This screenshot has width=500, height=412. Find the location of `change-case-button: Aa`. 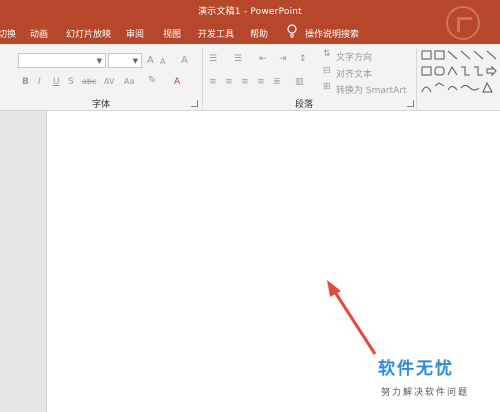

change-case-button: Aa is located at coordinates (129, 81).